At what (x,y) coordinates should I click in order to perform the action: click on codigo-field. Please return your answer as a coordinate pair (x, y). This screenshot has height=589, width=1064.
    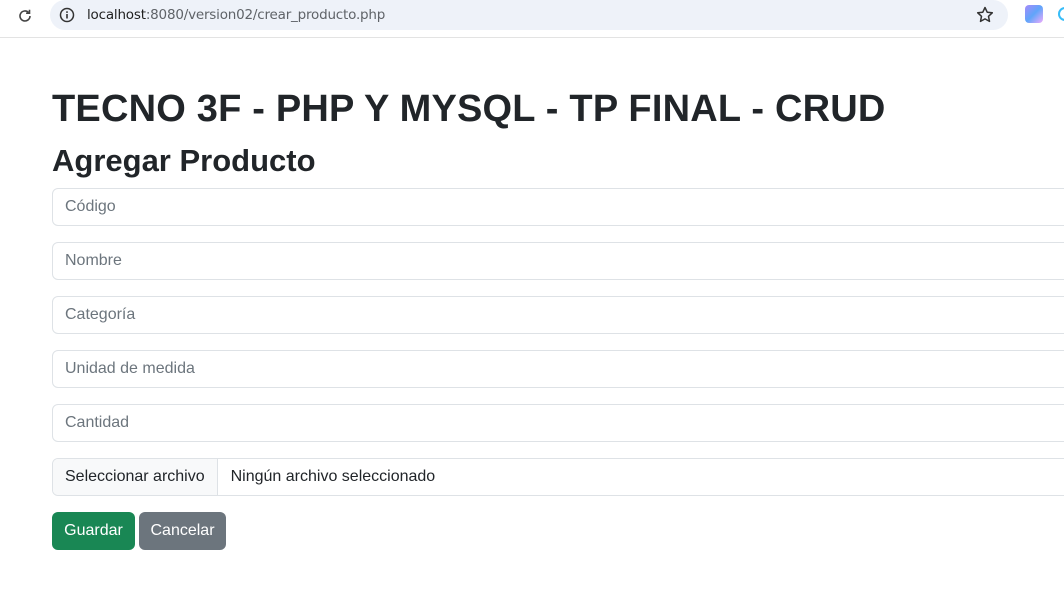
    Looking at the image, I should click on (558, 207).